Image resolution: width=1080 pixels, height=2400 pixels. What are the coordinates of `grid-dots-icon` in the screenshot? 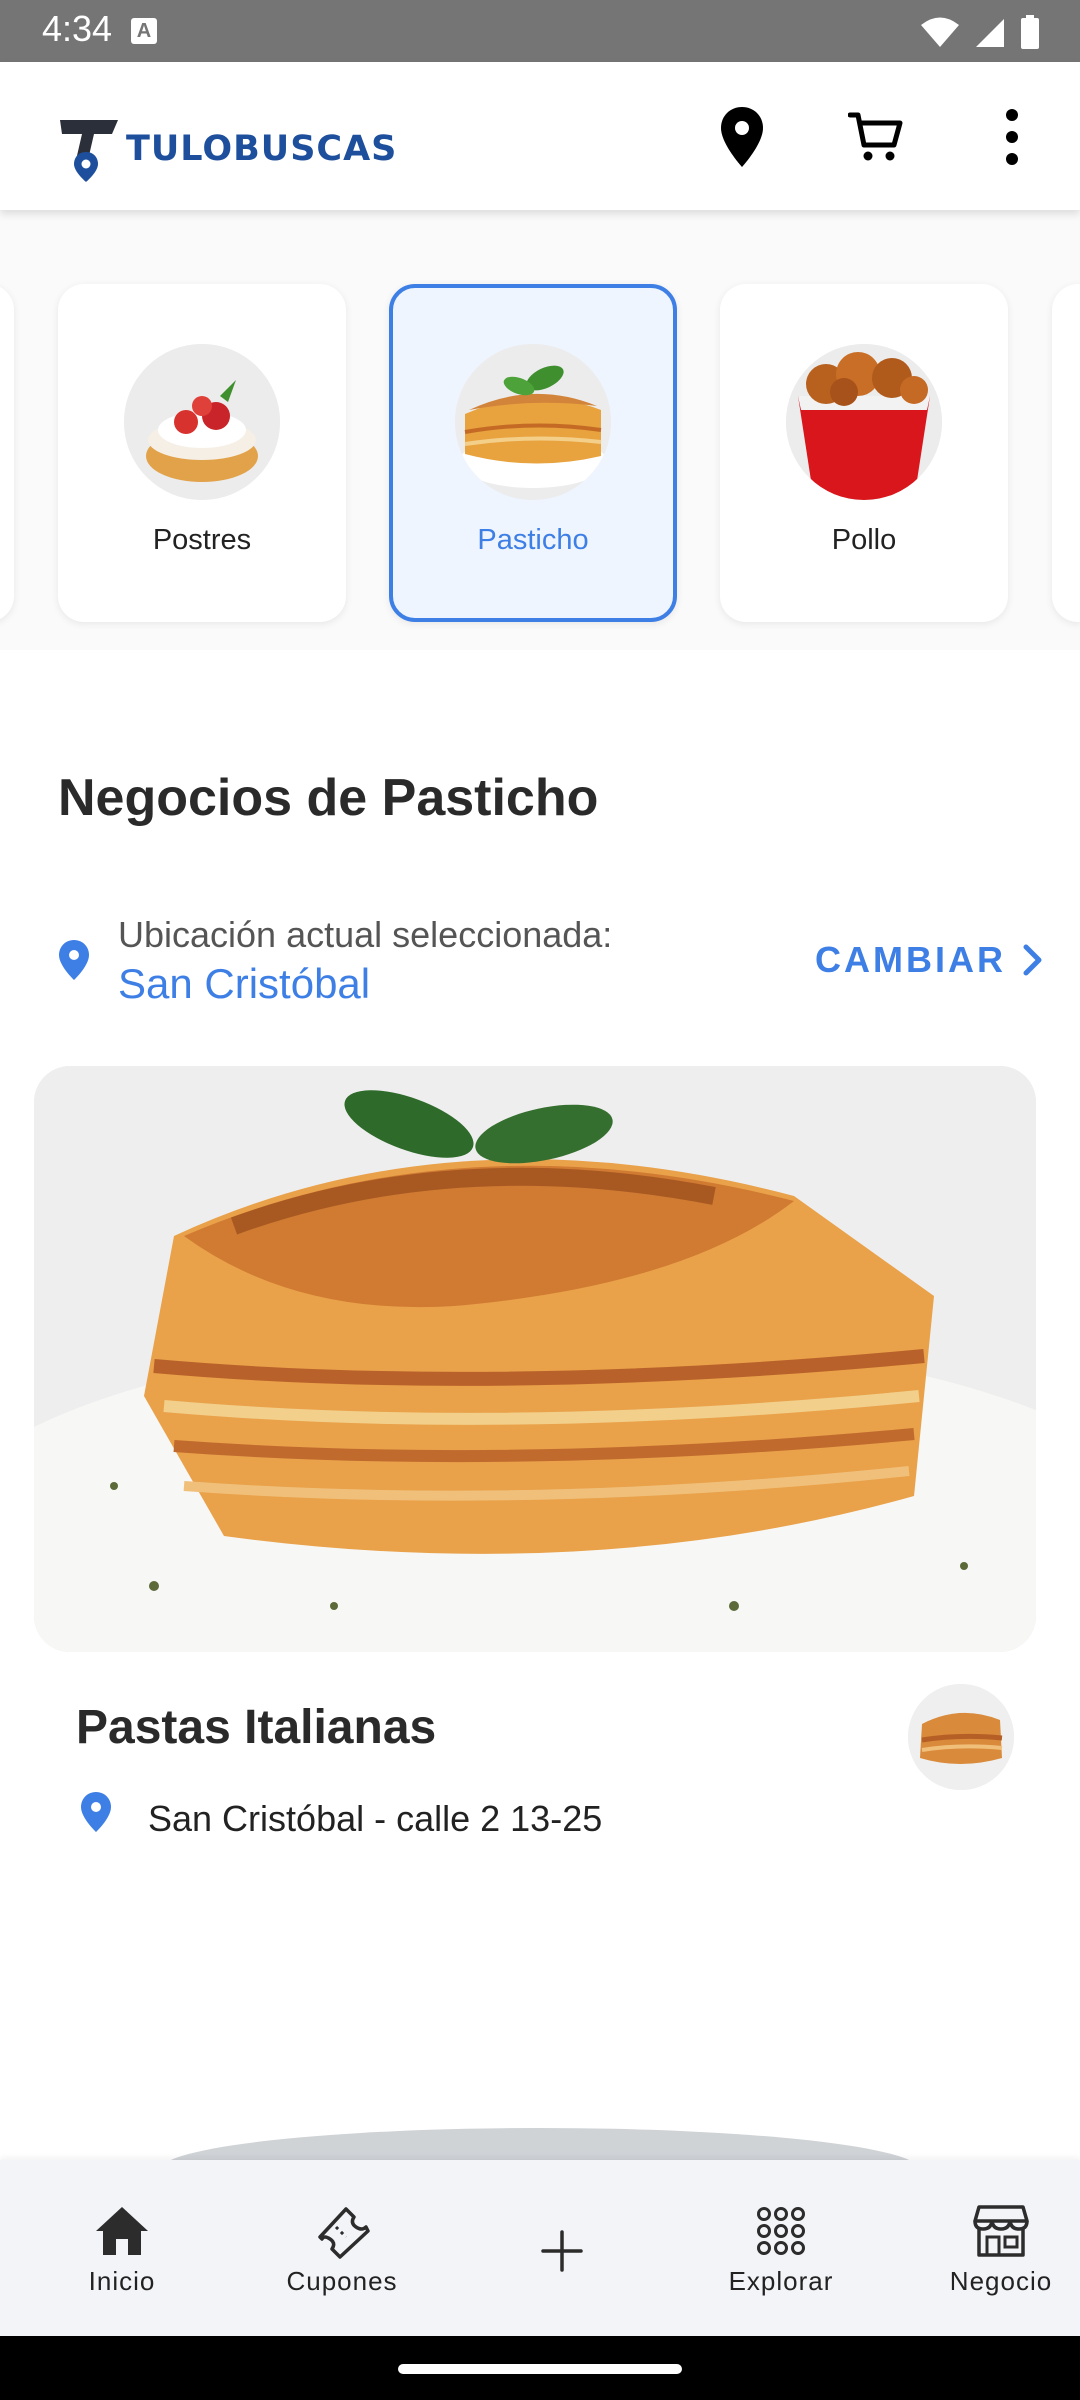 It's located at (781, 2231).